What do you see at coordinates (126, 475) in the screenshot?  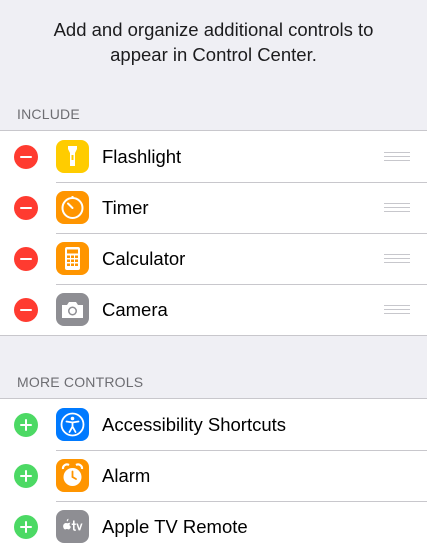 I see `alarm-label: Alarm` at bounding box center [126, 475].